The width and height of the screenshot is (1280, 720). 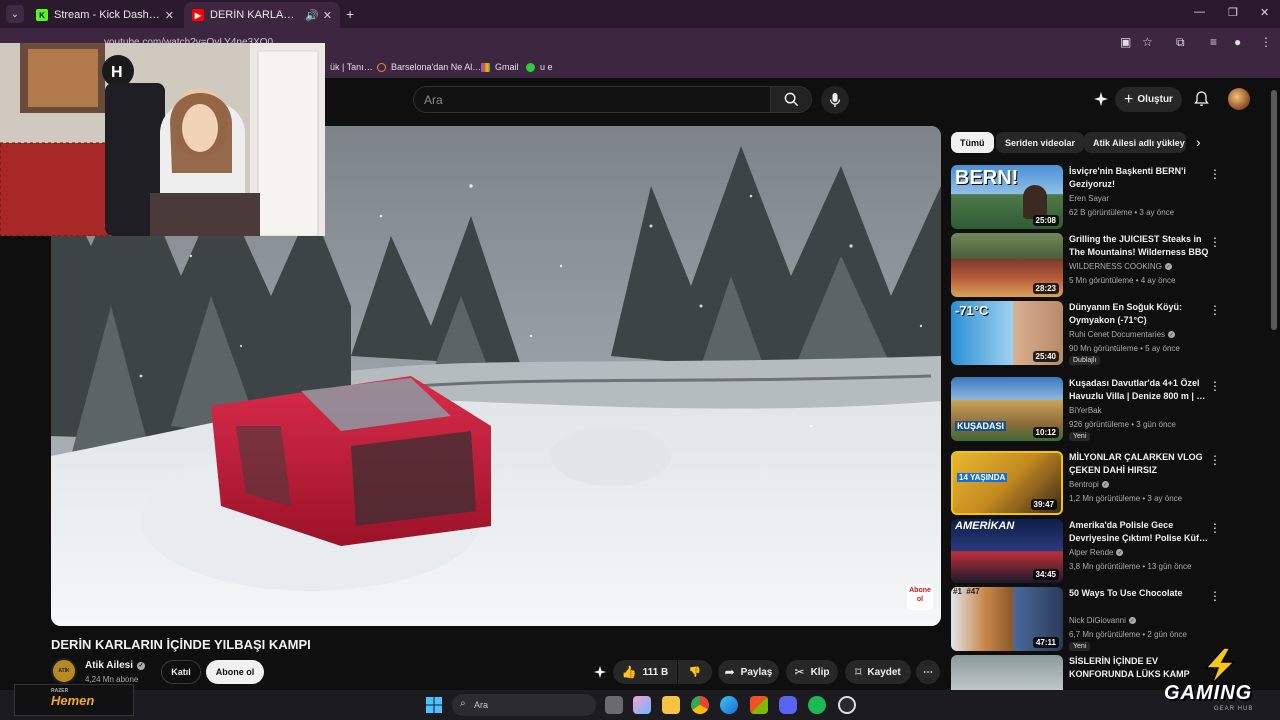 What do you see at coordinates (546, 67) in the screenshot?
I see `bookmark-label: u e` at bounding box center [546, 67].